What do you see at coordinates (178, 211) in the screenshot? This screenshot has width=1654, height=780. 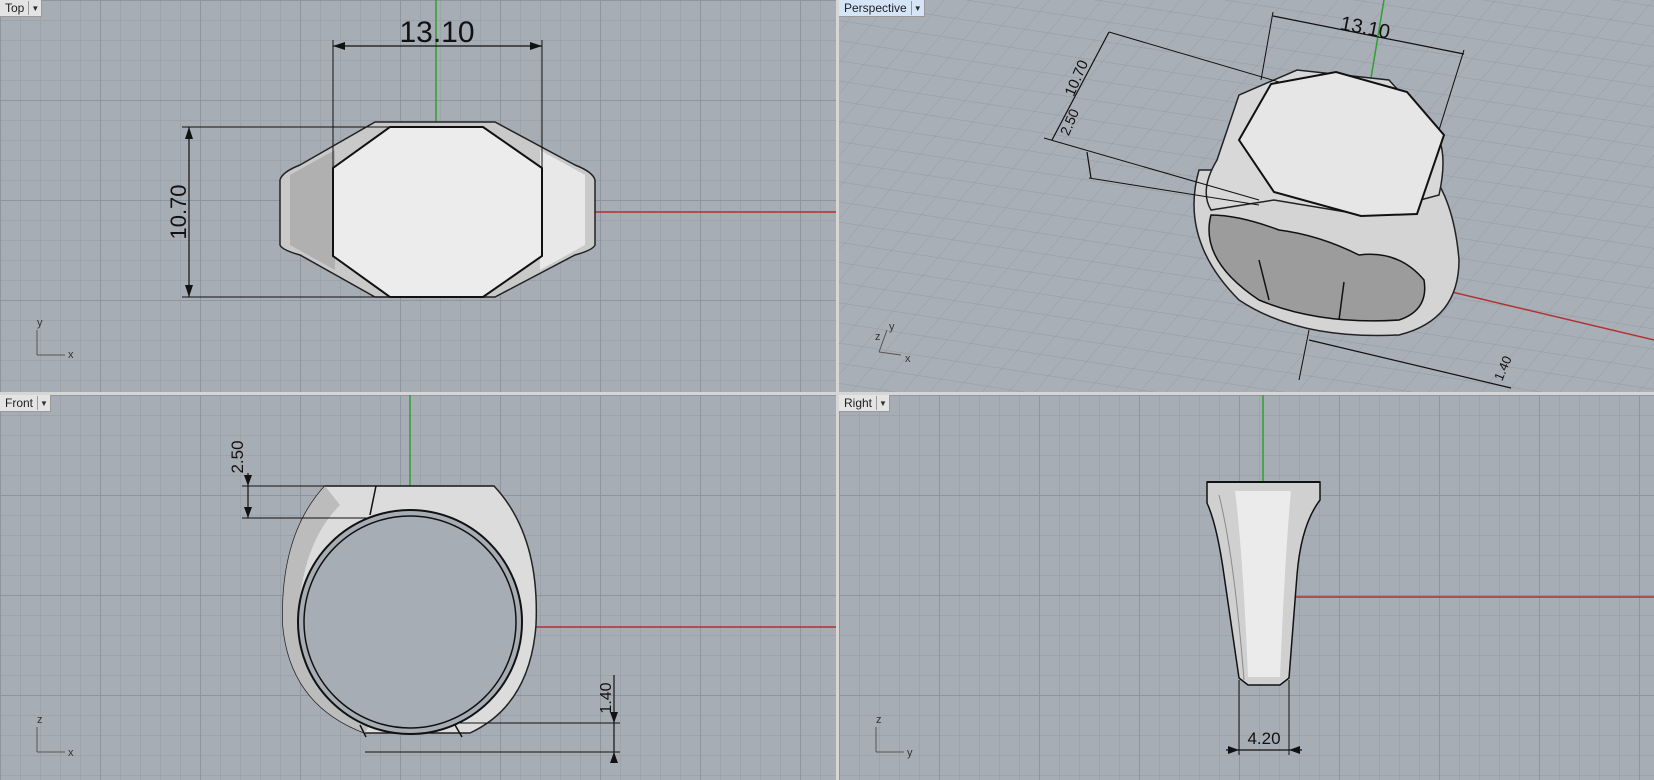 I see `dimension-height-label: 10.70` at bounding box center [178, 211].